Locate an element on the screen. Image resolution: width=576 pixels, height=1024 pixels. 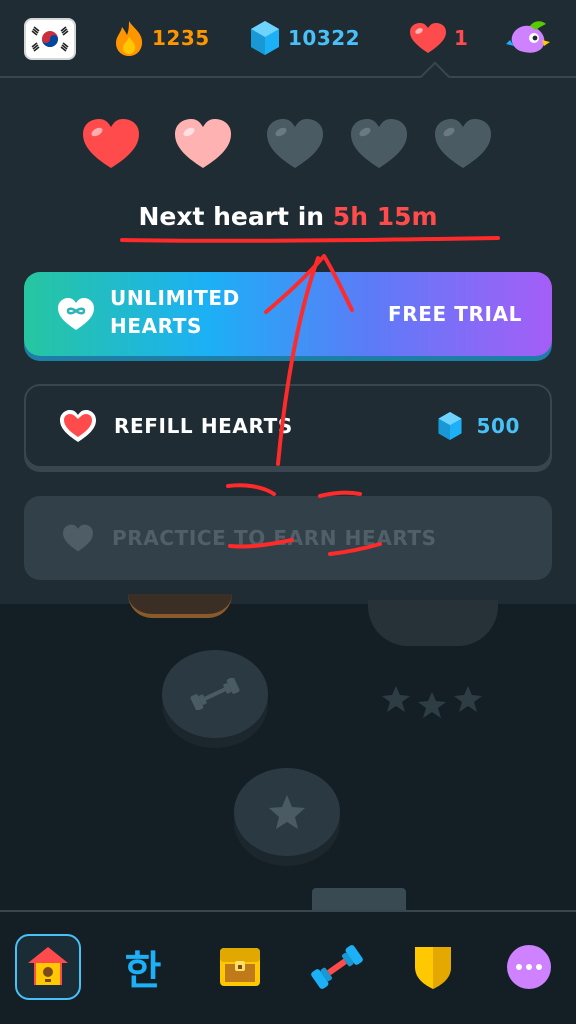
next-heart-time: 5h 15m is located at coordinates (385, 216).